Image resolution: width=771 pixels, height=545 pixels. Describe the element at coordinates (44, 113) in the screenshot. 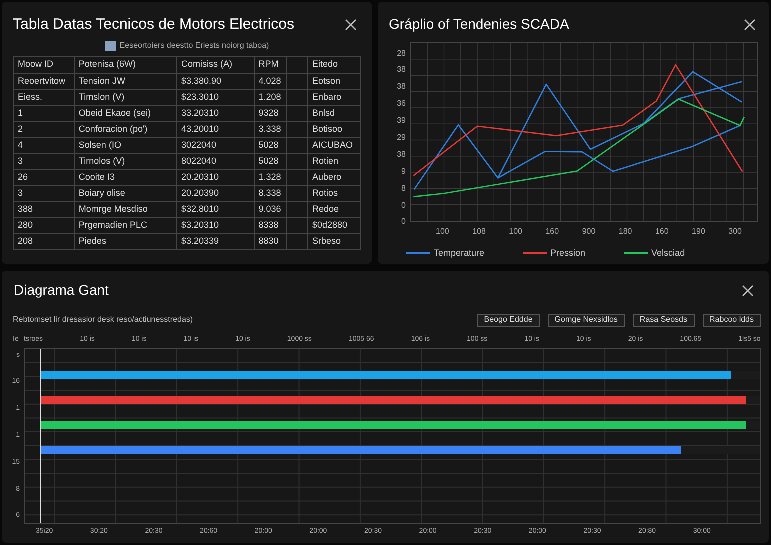

I see `table-cell: 1` at that location.